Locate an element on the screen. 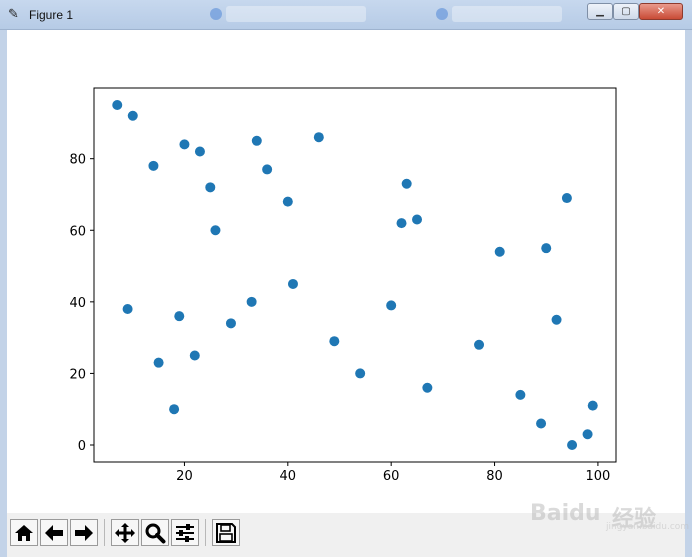  sliders-icon is located at coordinates (185, 532).